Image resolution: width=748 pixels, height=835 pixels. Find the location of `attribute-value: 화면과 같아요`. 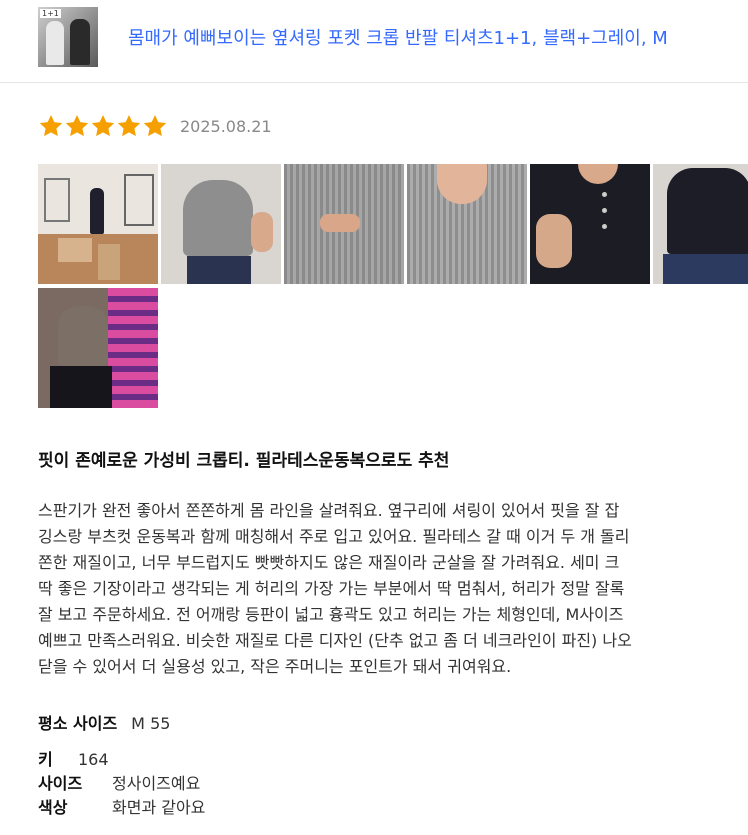

attribute-value: 화면과 같아요 is located at coordinates (159, 807).